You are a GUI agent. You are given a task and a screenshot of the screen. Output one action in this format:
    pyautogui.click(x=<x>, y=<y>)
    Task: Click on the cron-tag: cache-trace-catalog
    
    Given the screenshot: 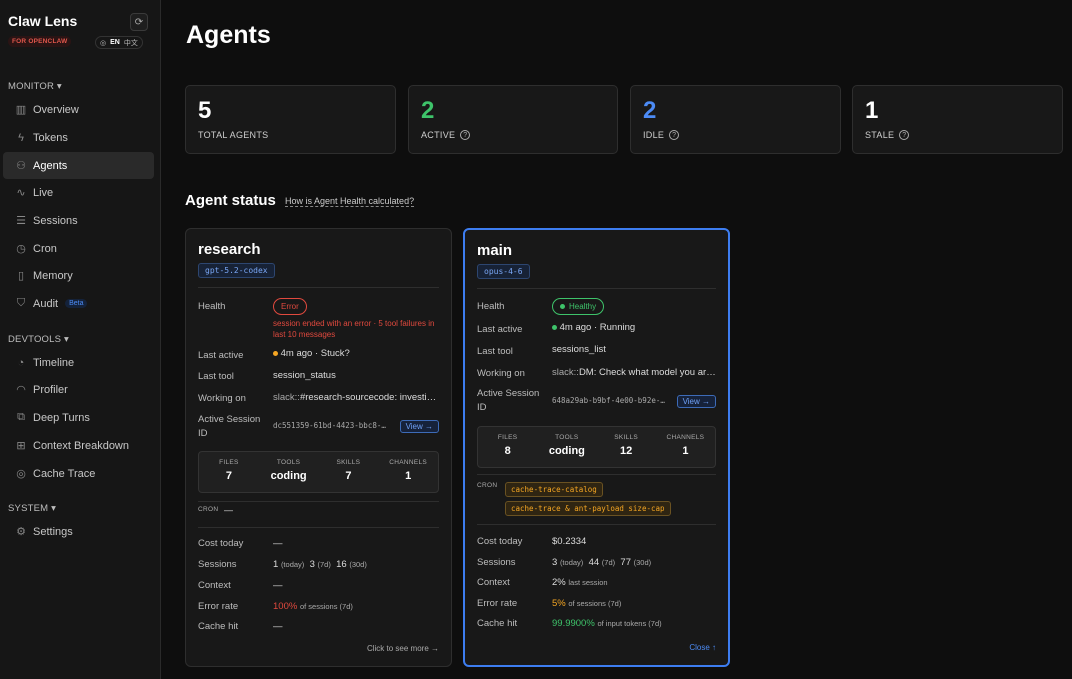 What is the action you would take?
    pyautogui.click(x=554, y=489)
    